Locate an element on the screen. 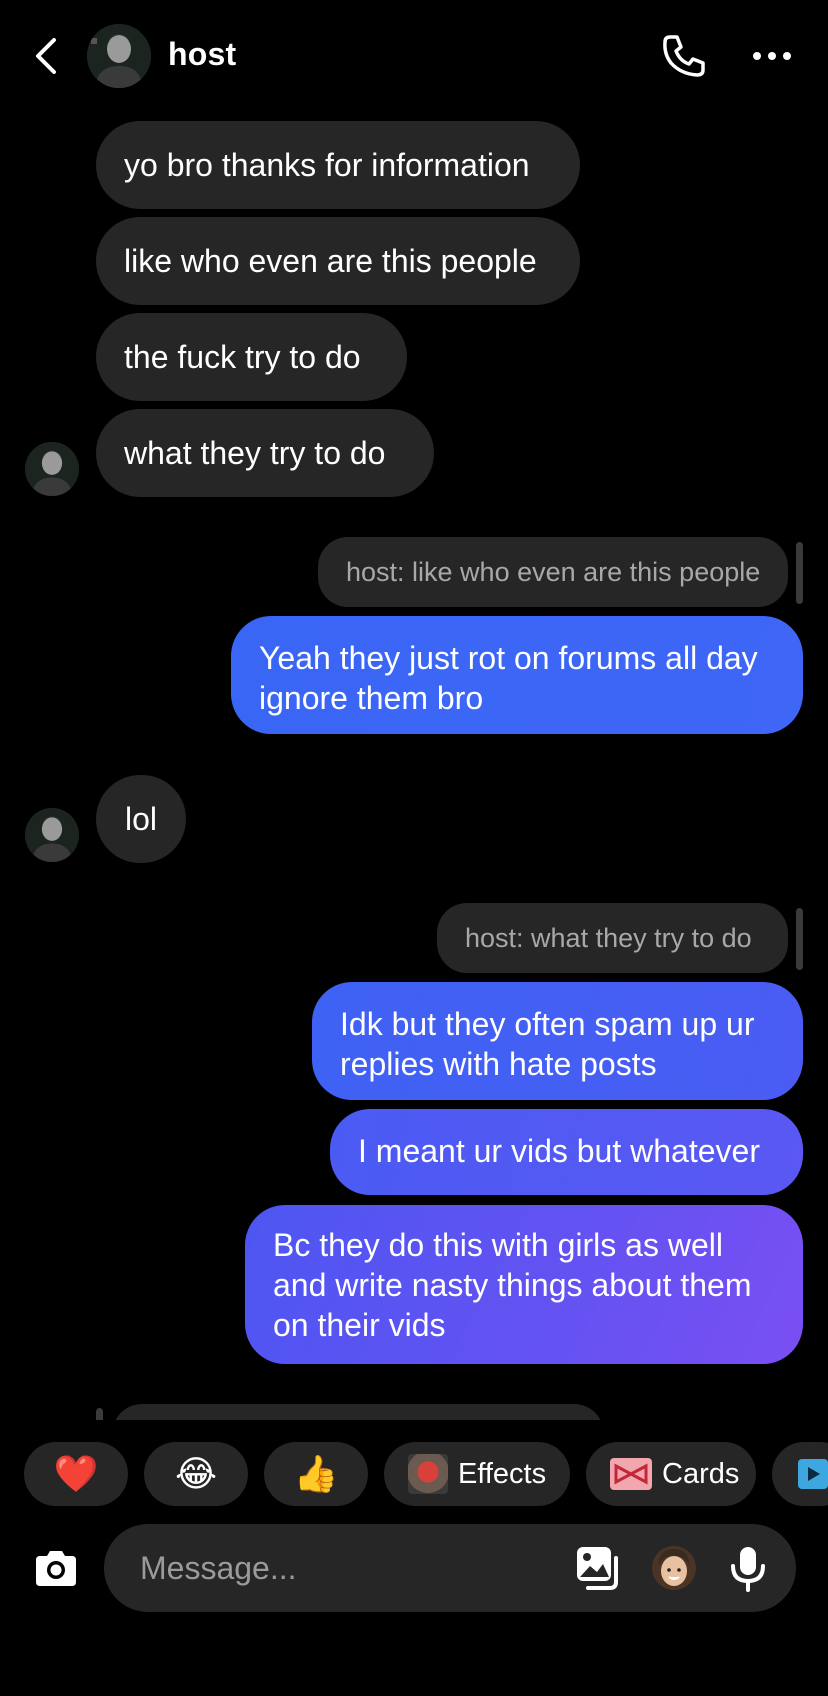 The image size is (828, 1696). thumbs-up-icon: 👍 is located at coordinates (316, 1473).